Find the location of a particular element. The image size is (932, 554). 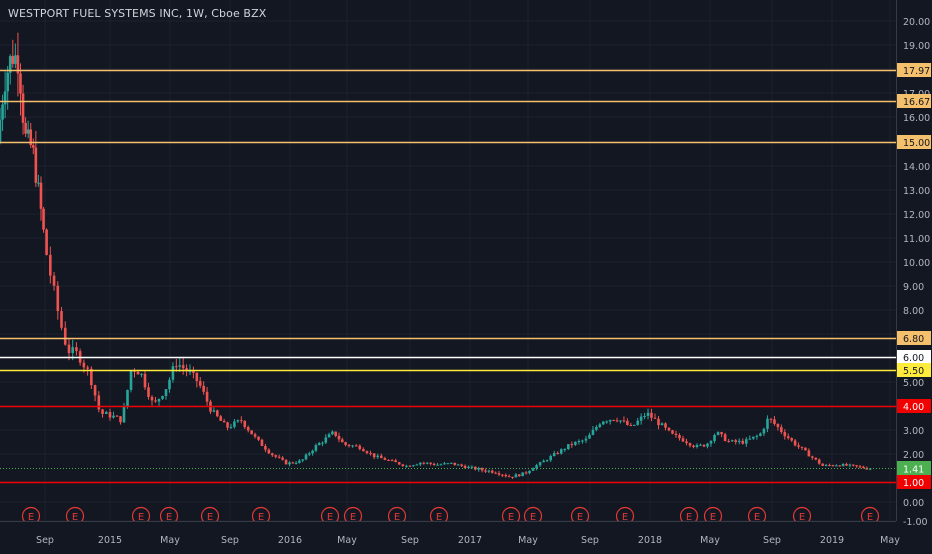

y-tick-label: -1.00 is located at coordinates (915, 522).